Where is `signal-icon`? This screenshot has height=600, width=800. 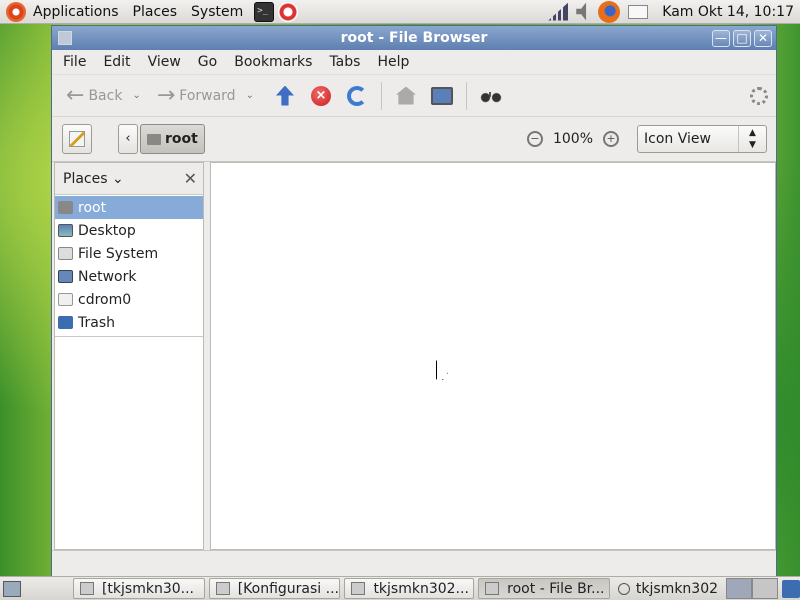
signal-icon is located at coordinates (558, 11).